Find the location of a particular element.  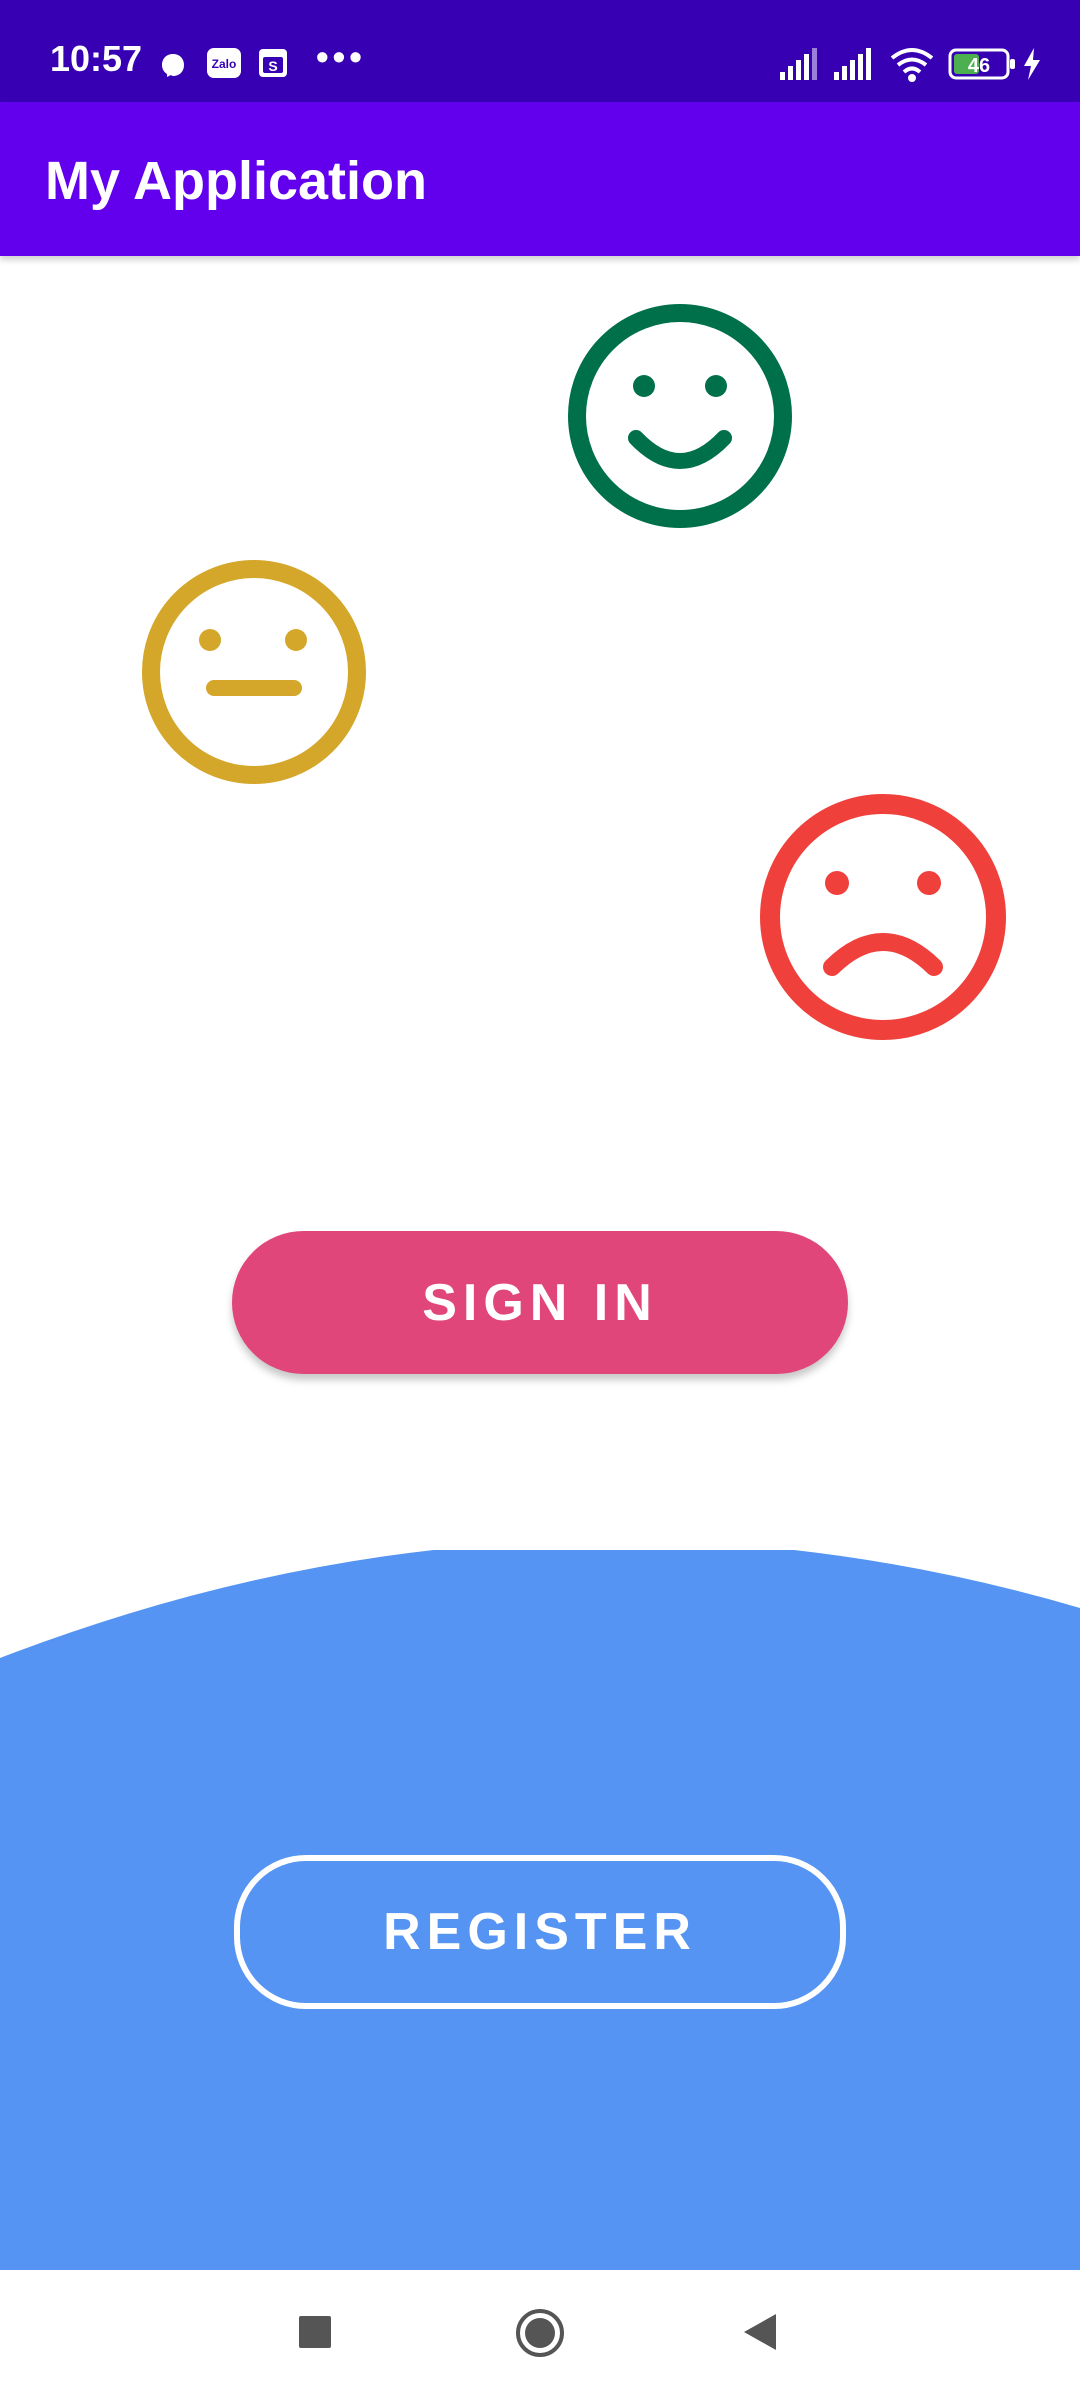

sad-face-icon is located at coordinates (883, 917).